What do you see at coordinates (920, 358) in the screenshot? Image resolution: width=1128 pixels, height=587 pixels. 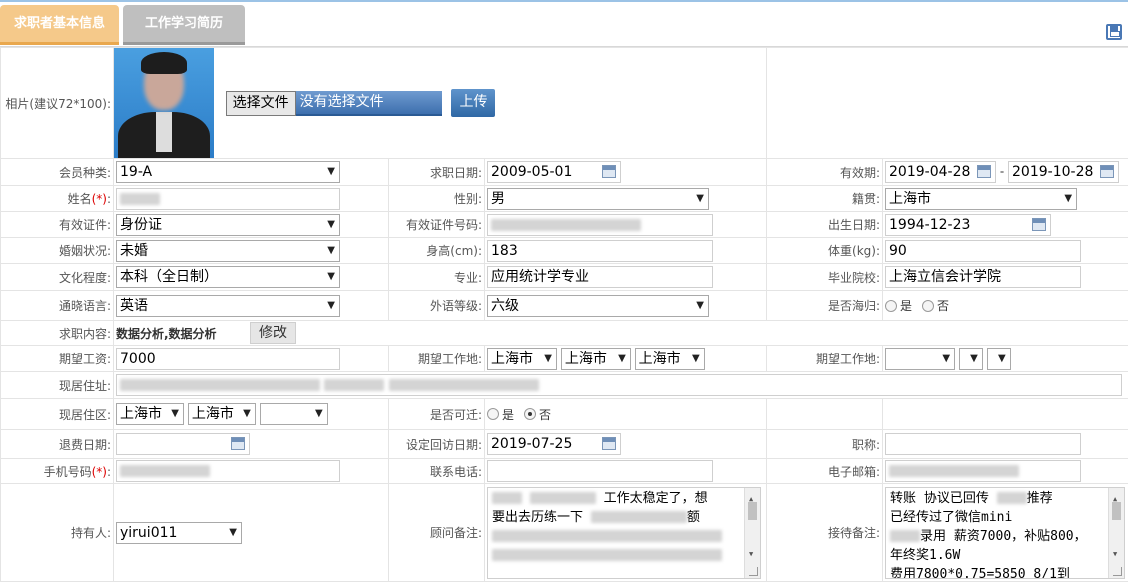 I see `work-place-2-select-1: ▼` at bounding box center [920, 358].